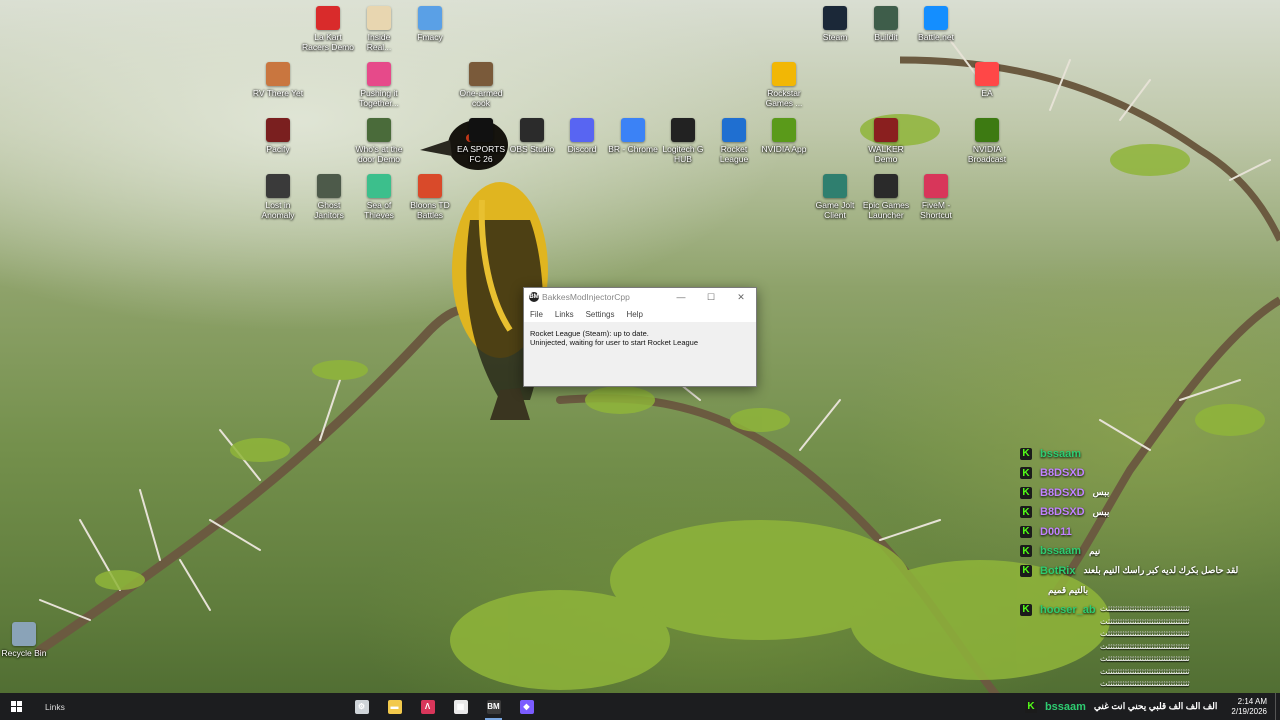 Image resolution: width=1280 pixels, height=720 pixels. Describe the element at coordinates (1120, 706) in the screenshot. I see `taskbar-chat-ticker: K bssaam الف الف الف قلبي يحني انت غني` at that location.